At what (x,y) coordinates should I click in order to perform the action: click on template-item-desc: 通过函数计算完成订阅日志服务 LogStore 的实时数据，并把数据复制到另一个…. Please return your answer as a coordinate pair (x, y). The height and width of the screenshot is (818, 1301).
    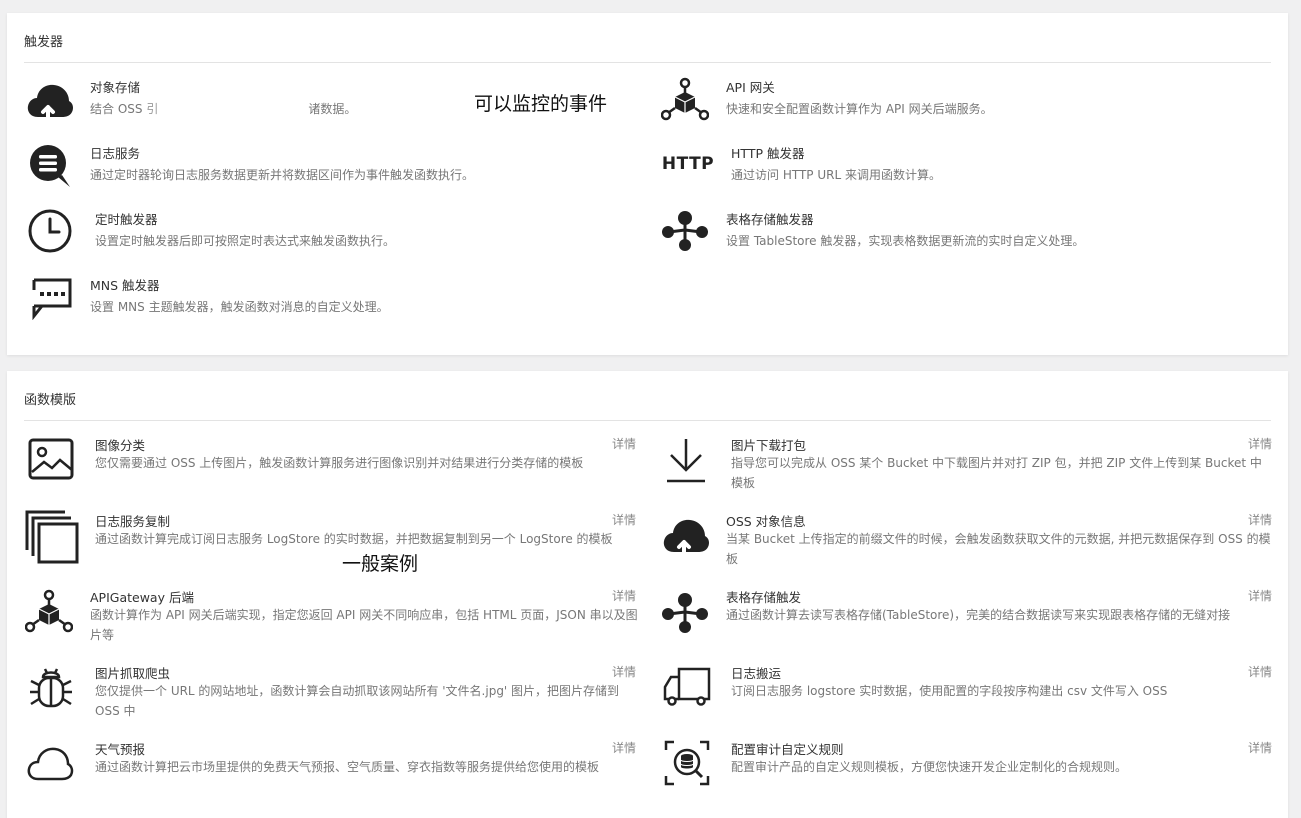
    Looking at the image, I should click on (354, 539).